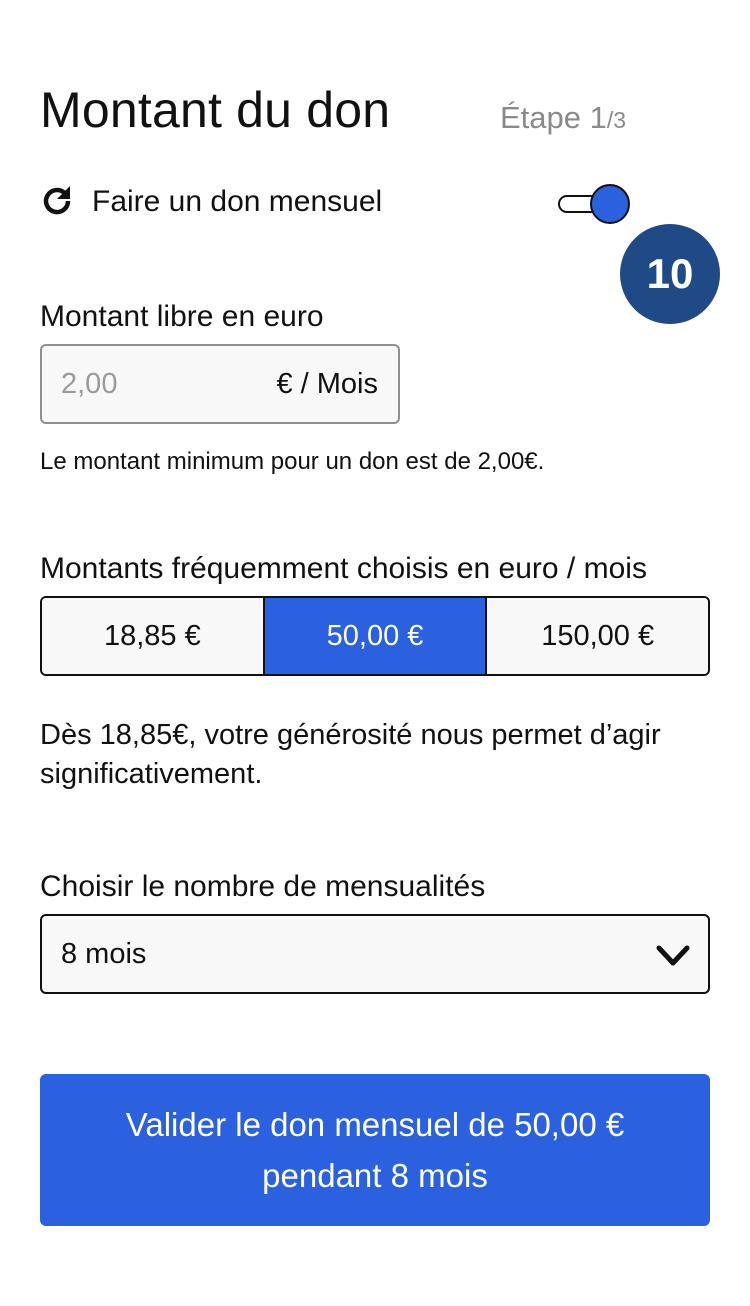 Image resolution: width=750 pixels, height=1306 pixels. I want to click on installments-selected-value: 8 mois, so click(104, 954).